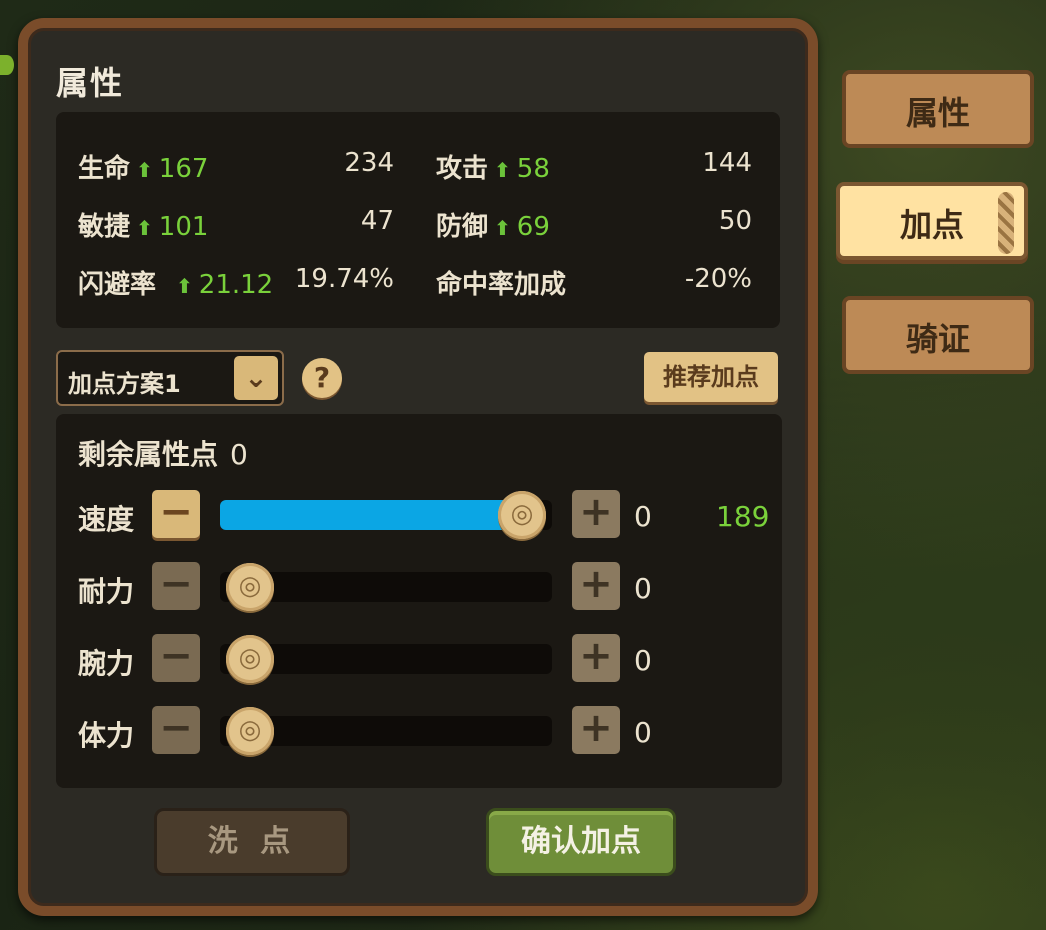  I want to click on chevron-down-icon: ⌄, so click(256, 378).